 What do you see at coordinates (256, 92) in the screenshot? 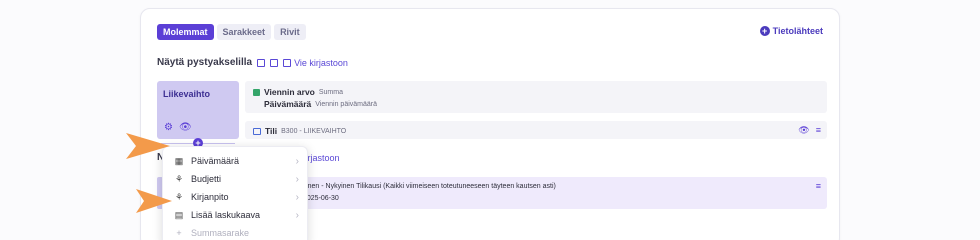
I see `value-icon` at bounding box center [256, 92].